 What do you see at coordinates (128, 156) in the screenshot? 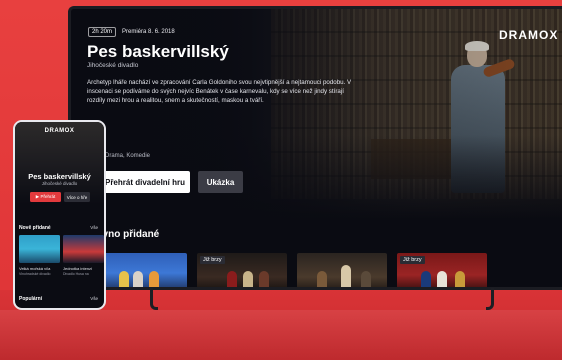
I see `genres: Drama, Komedie` at bounding box center [128, 156].